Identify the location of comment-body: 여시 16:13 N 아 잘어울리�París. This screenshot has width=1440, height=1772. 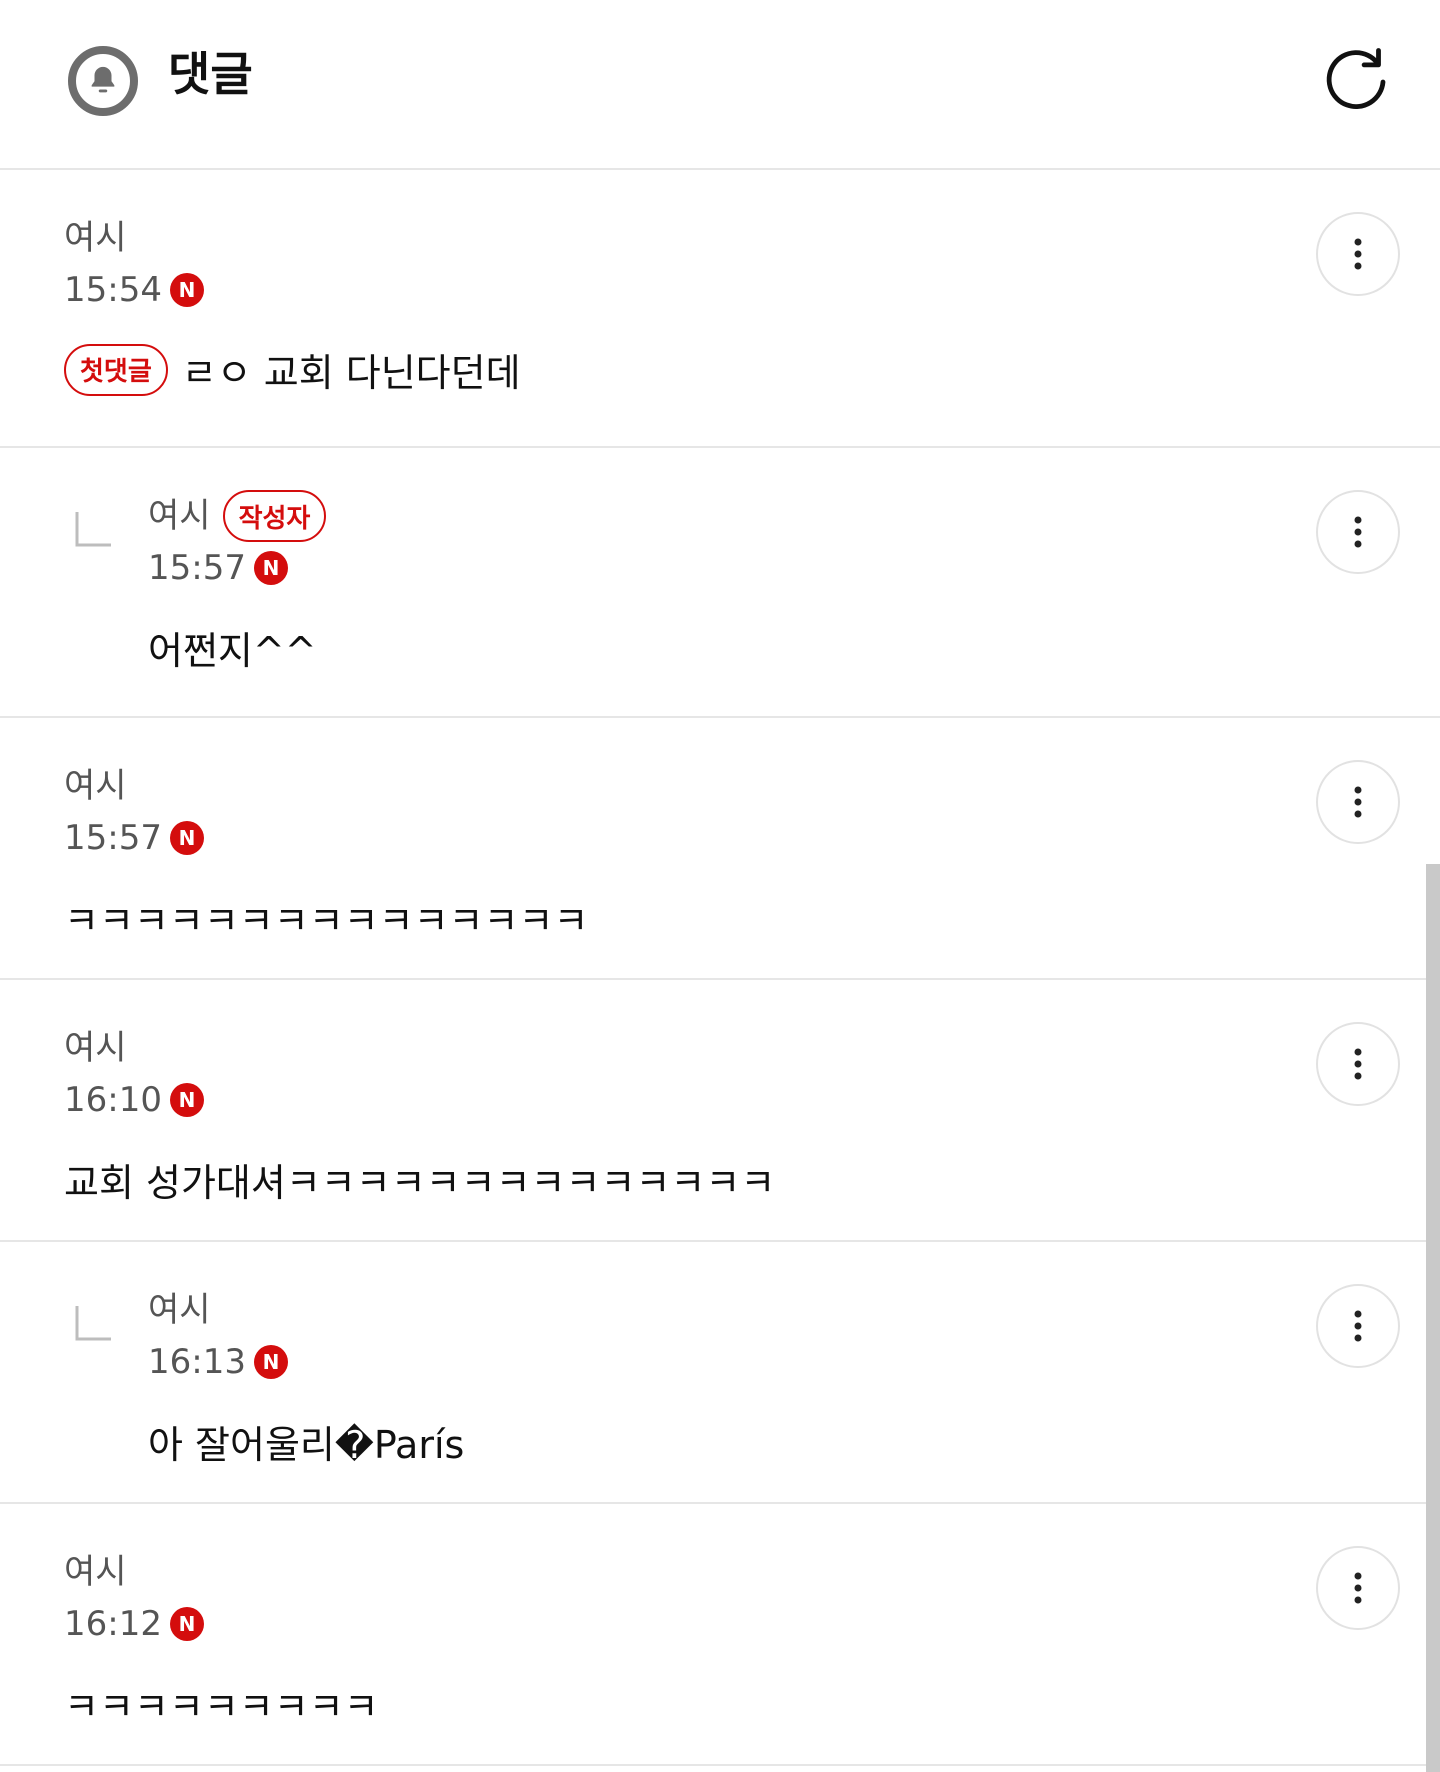
(719, 1376).